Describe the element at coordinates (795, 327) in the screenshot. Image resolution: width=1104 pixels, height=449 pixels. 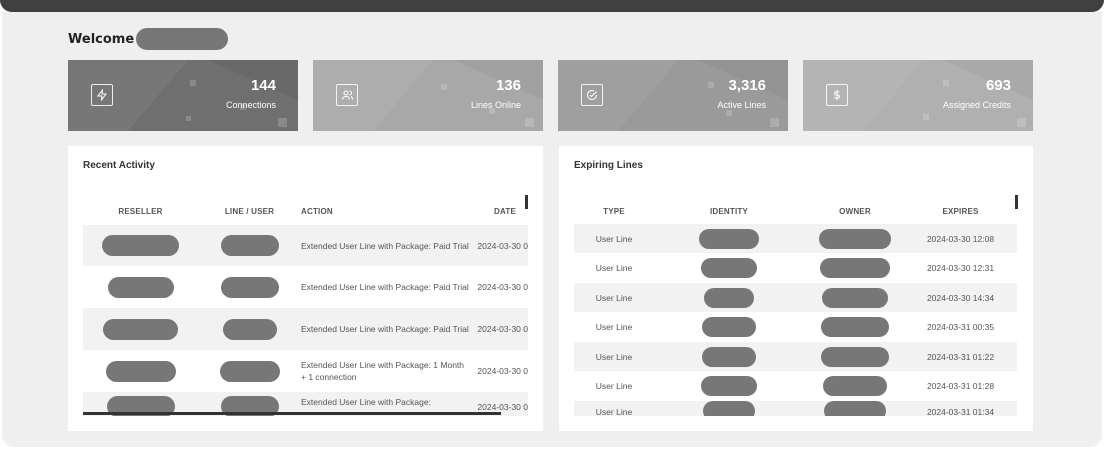
I see `table-row: User Line 2024-03-31 00:35` at that location.